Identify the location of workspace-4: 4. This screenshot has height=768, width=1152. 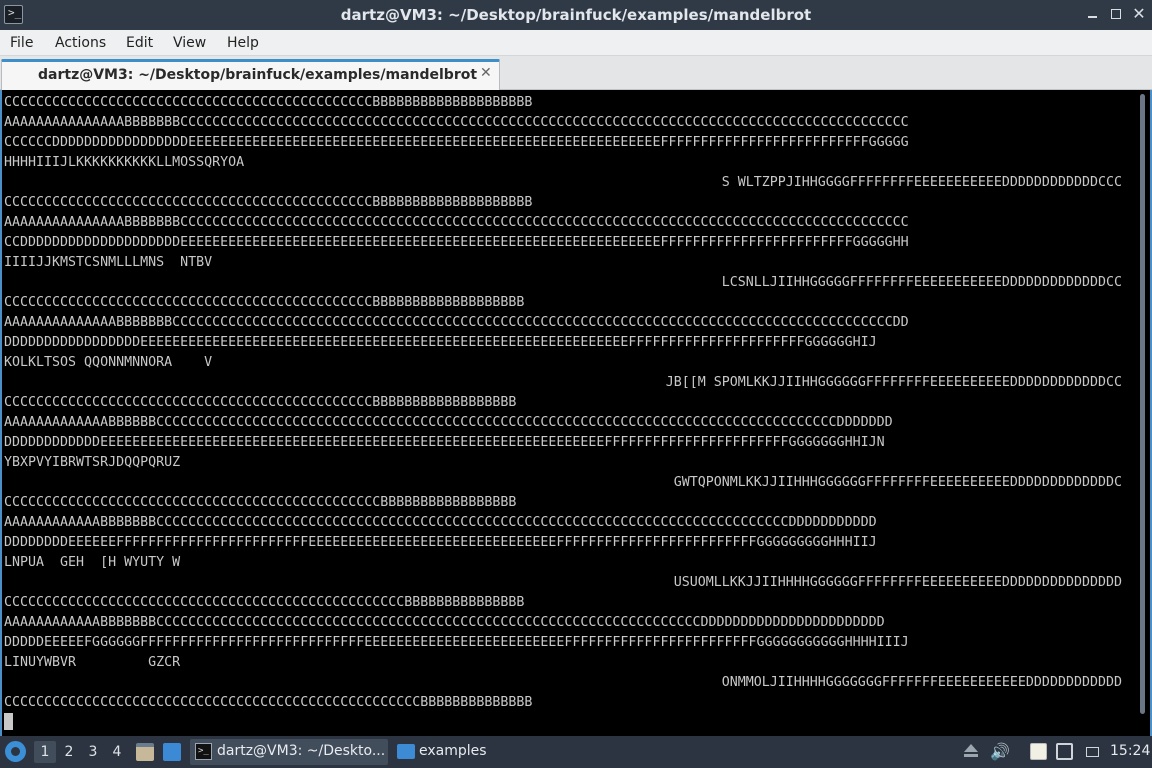
(117, 752).